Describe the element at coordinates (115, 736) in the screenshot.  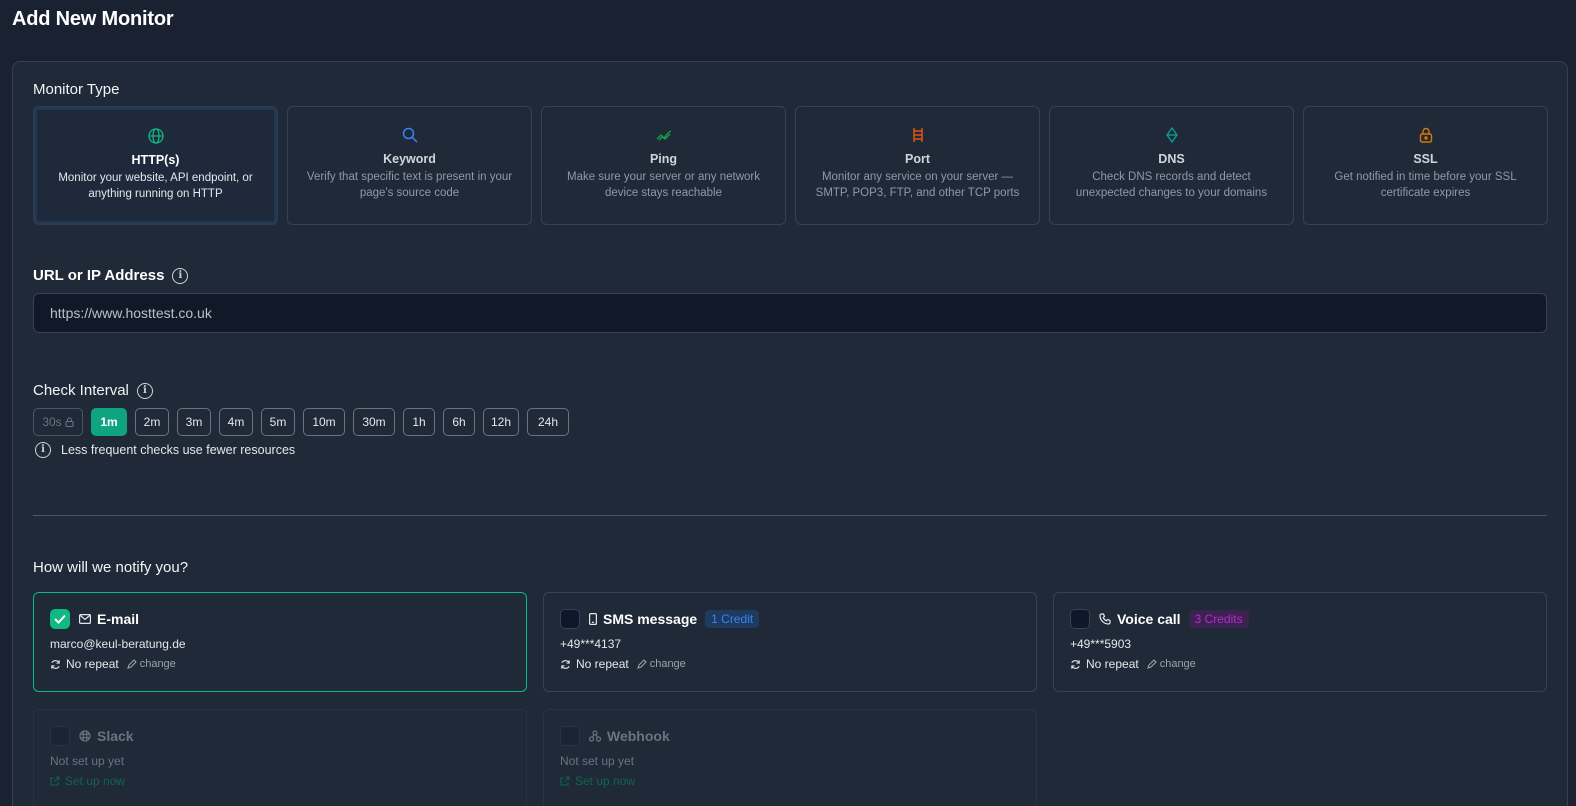
I see `channel-name: Slack` at that location.